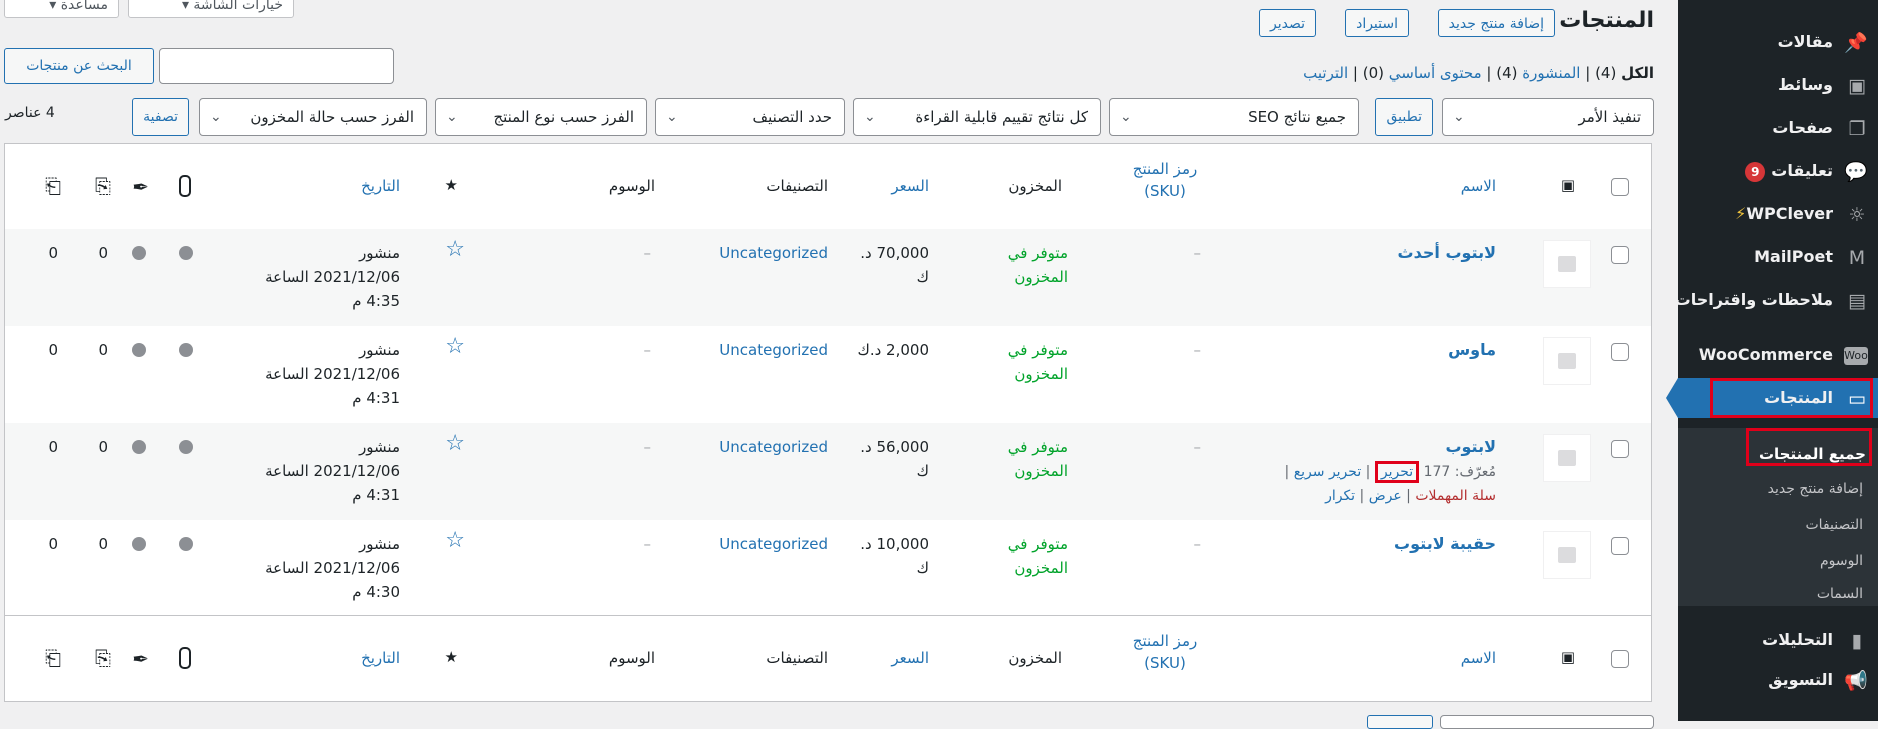  I want to click on quick-edit-link: تحرير سريع, so click(1328, 472).